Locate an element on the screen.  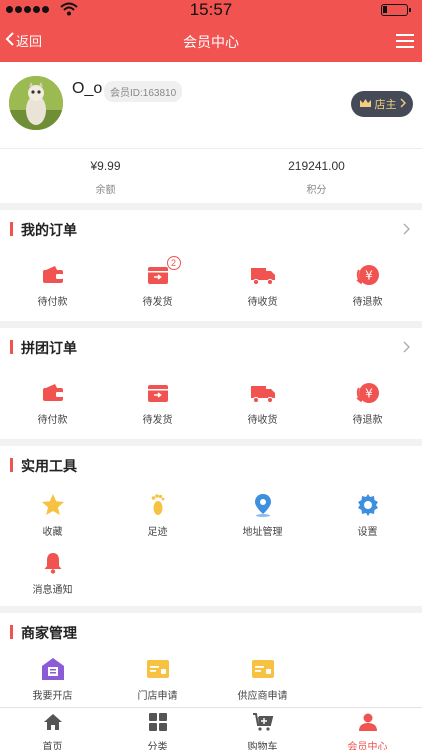
merchant-supplier-application: 供应商申请 is located at coordinates (262, 679).